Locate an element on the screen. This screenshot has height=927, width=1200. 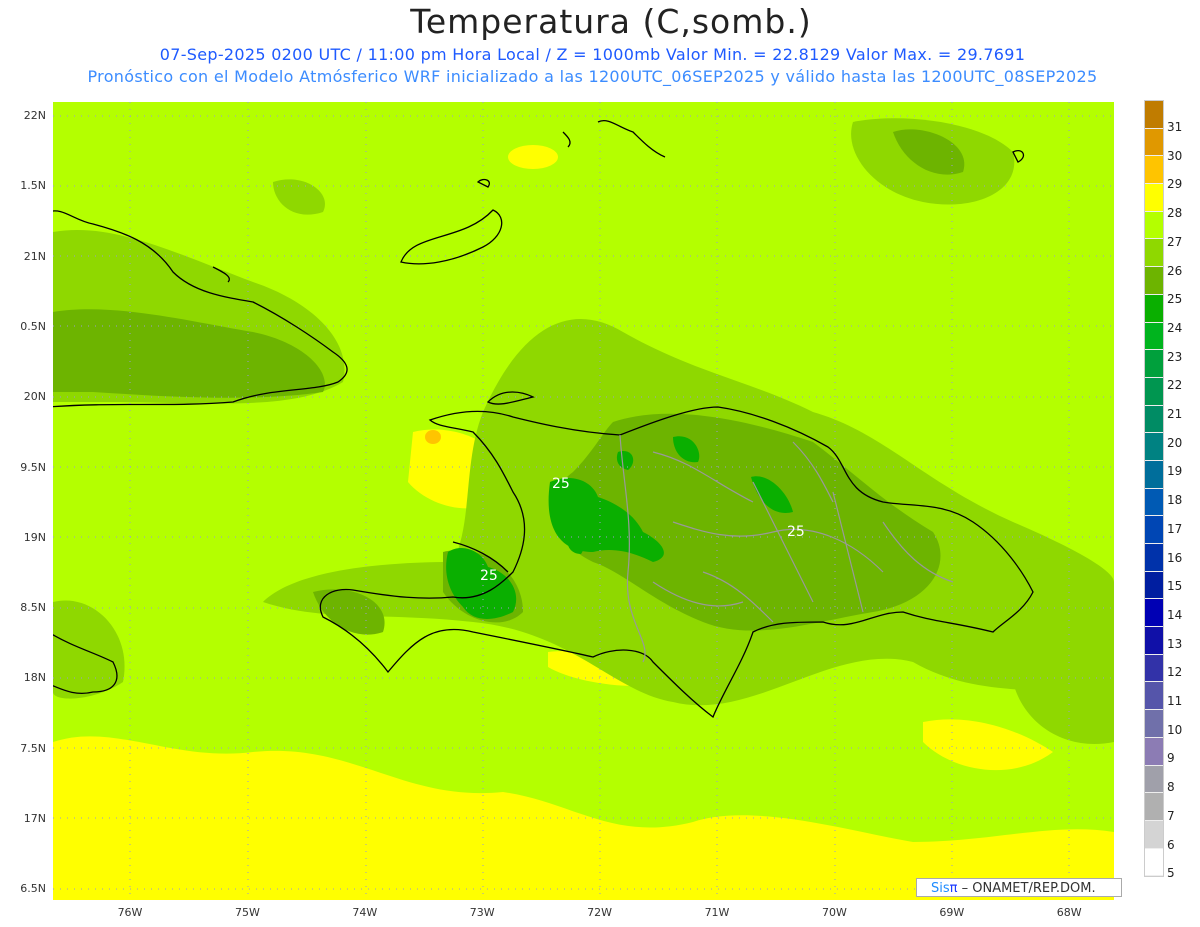
latitude-label: 8.5N is located at coordinates (33, 608).